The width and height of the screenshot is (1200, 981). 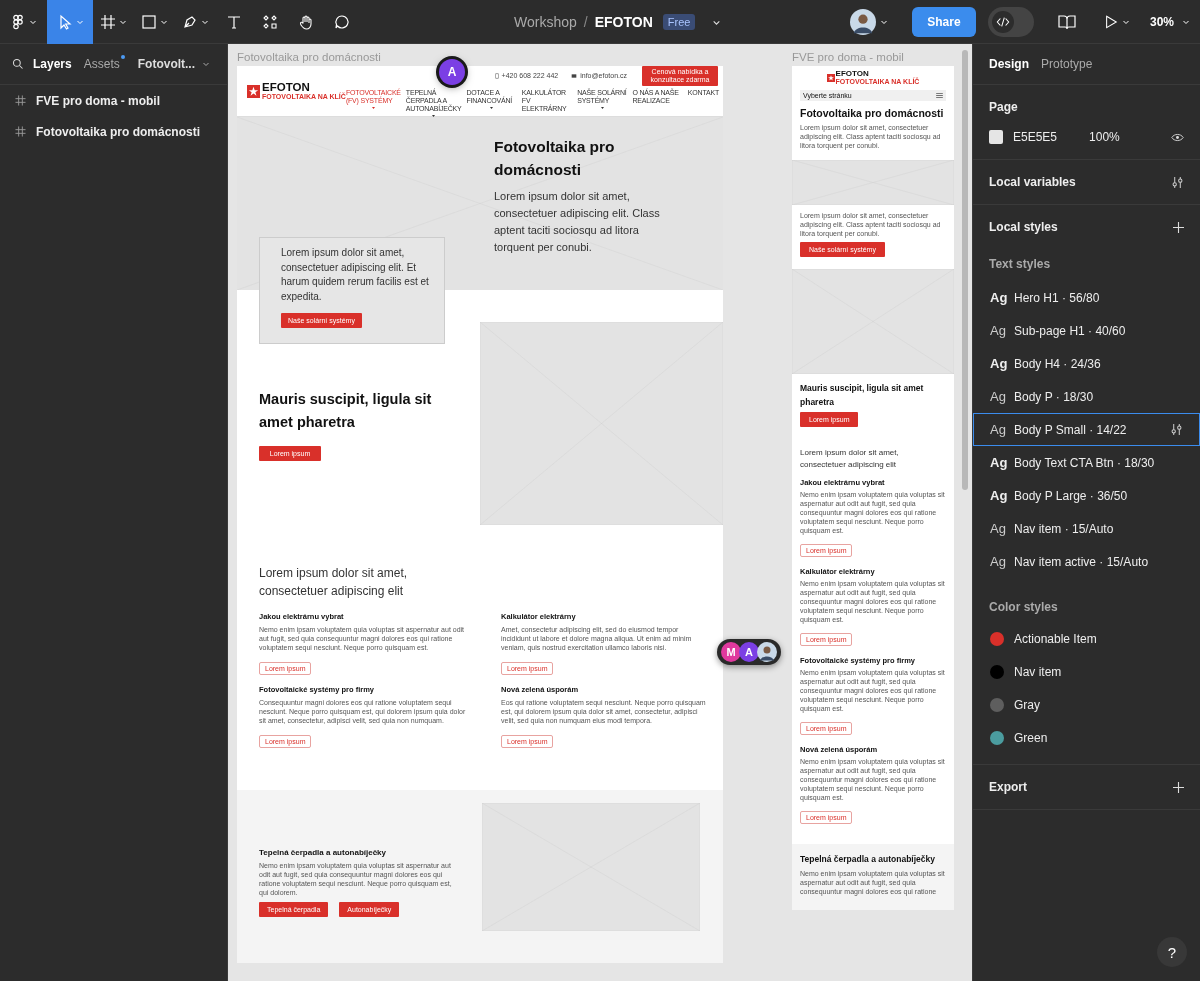 I want to click on color-style-item: Nav item, so click(x=1086, y=671).